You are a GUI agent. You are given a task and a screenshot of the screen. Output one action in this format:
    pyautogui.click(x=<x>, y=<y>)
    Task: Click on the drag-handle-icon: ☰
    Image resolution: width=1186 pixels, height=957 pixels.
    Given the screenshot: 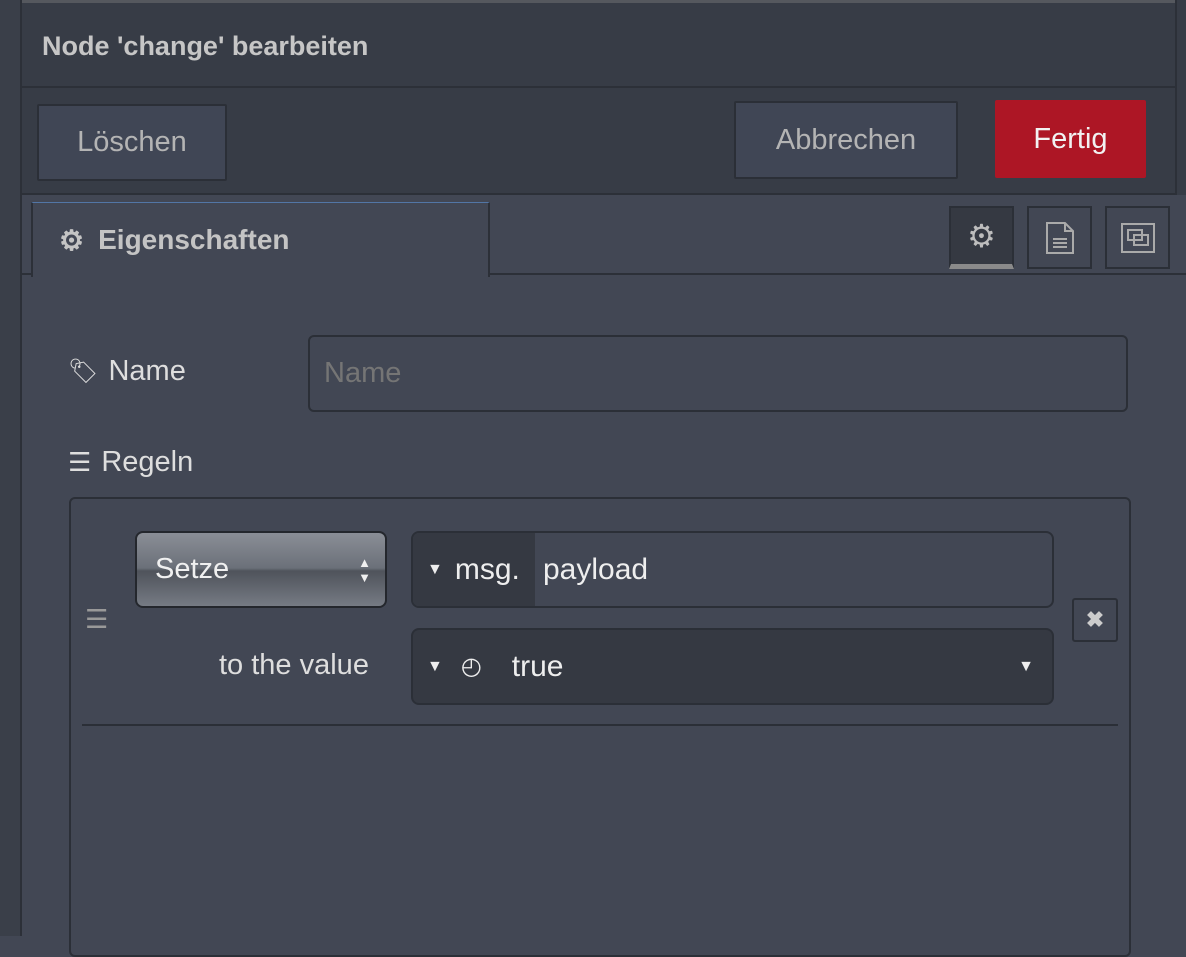 What is the action you would take?
    pyautogui.click(x=96, y=619)
    